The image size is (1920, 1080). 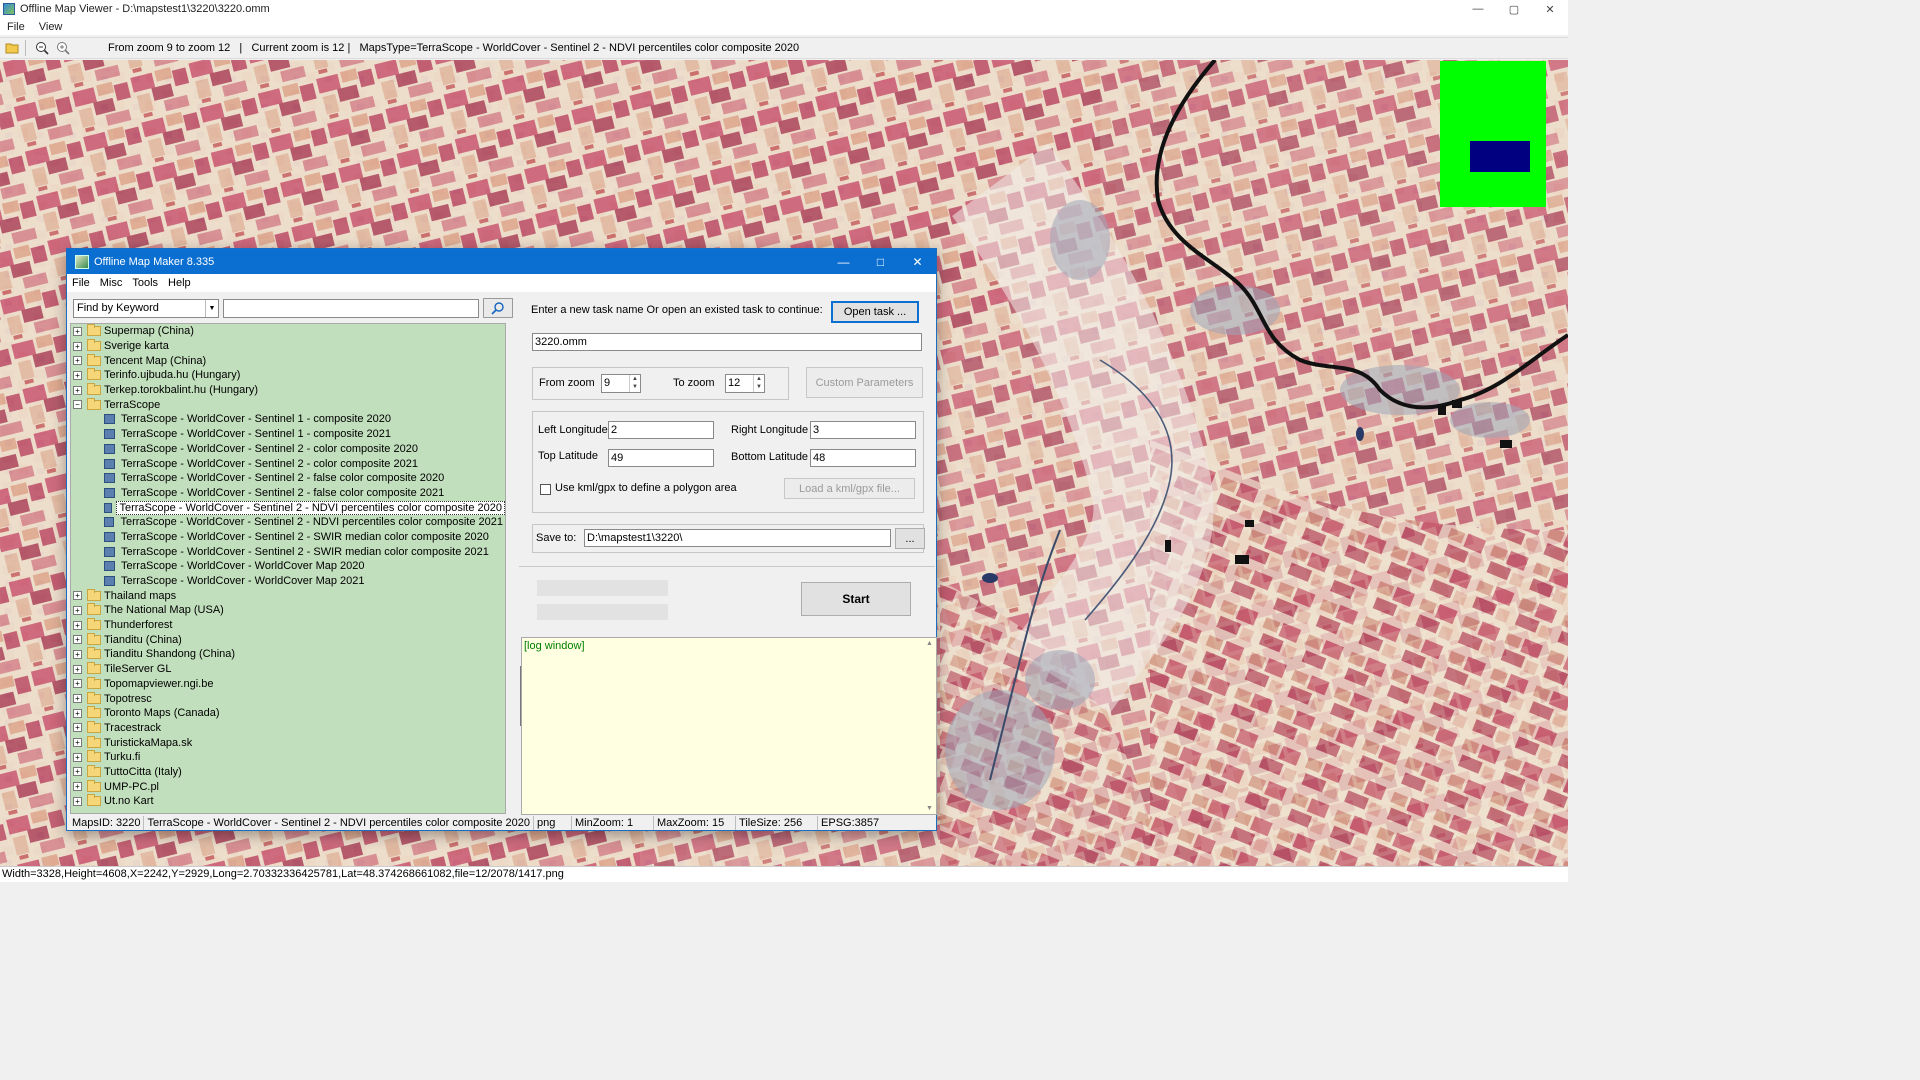 I want to click on left-longitude-input: 2, so click(x=661, y=430).